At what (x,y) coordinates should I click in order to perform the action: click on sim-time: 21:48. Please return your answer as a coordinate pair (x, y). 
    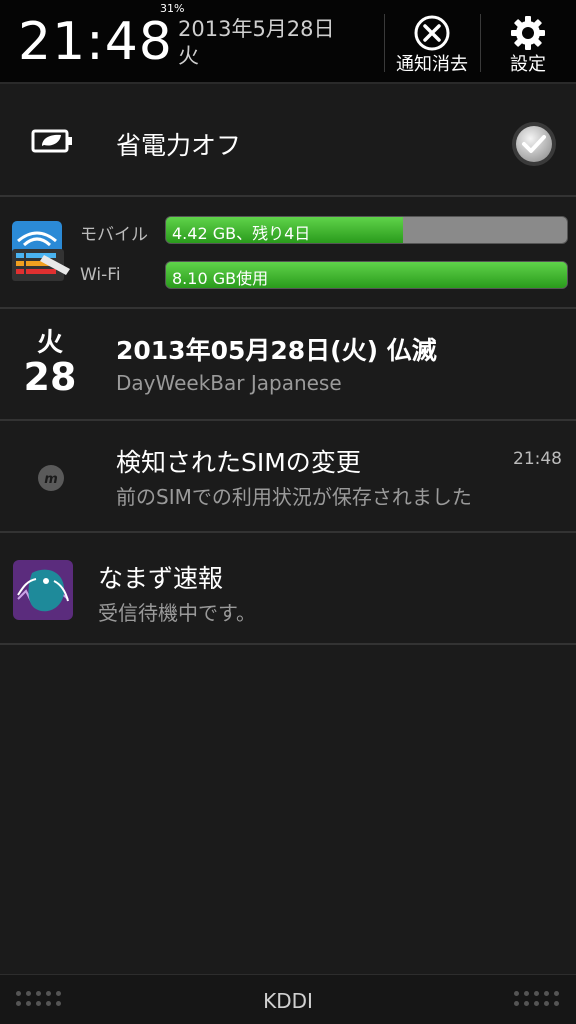
    Looking at the image, I should click on (537, 459).